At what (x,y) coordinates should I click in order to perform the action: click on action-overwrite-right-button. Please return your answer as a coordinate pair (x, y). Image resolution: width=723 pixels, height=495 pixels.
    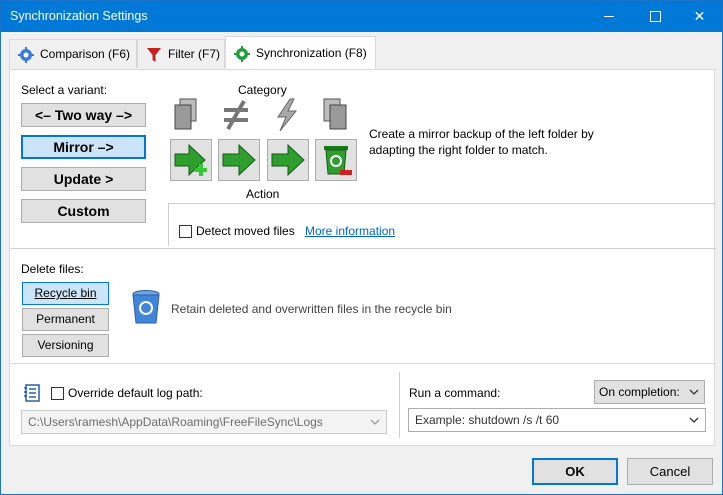
    Looking at the image, I should click on (288, 160).